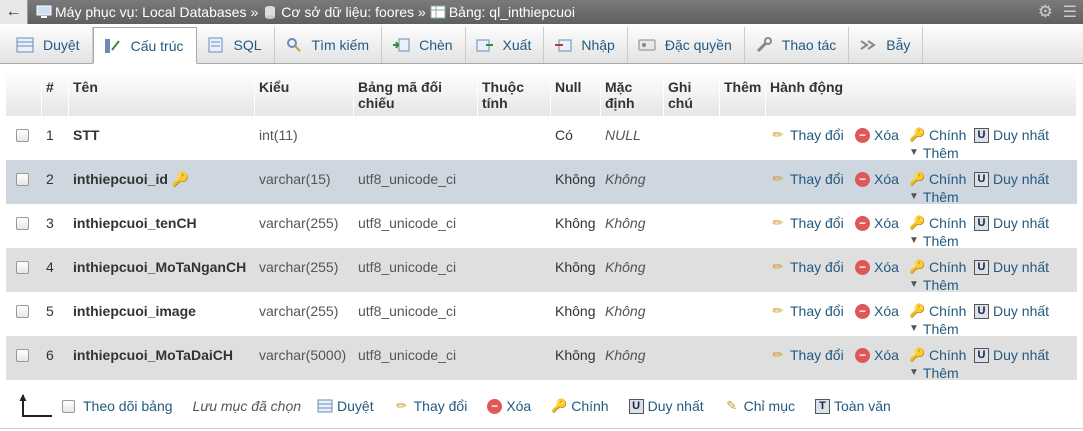 The width and height of the screenshot is (1083, 431). I want to click on breadcrumb-table: Bảng: ql_inthiepcuoi, so click(512, 12).